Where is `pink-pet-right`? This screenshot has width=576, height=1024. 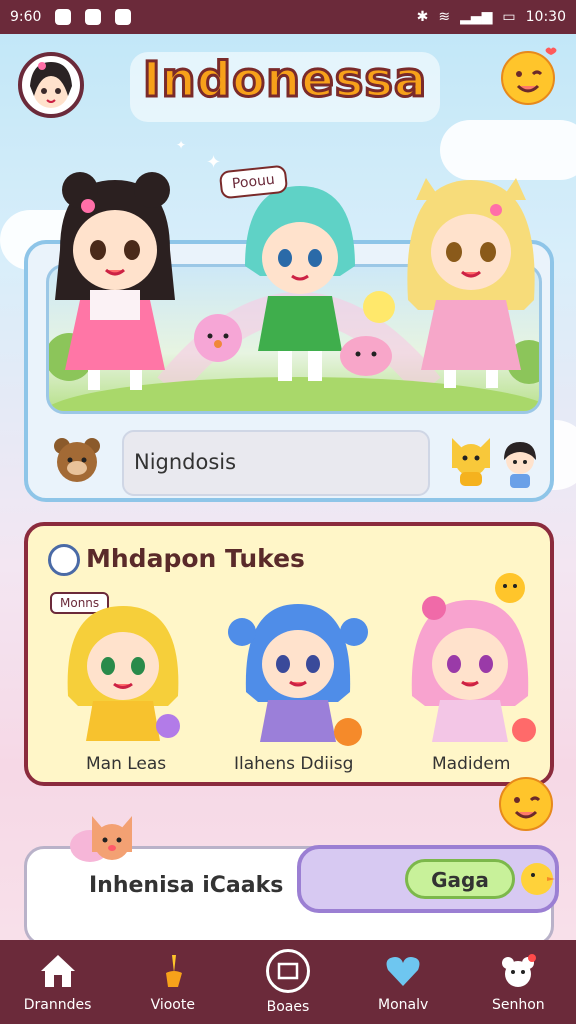 pink-pet-right is located at coordinates (366, 355).